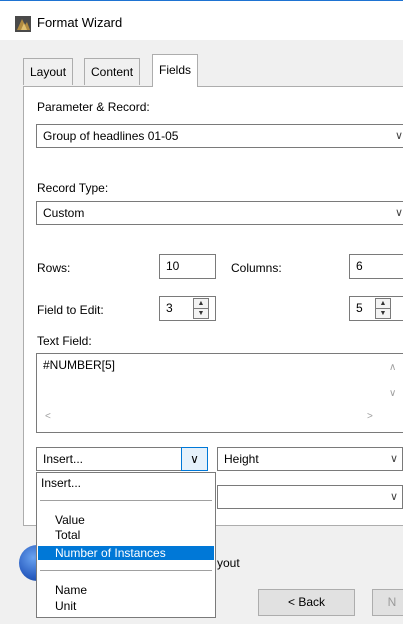 Image resolution: width=403 pixels, height=624 pixels. I want to click on layout-label: yout, so click(228, 563).